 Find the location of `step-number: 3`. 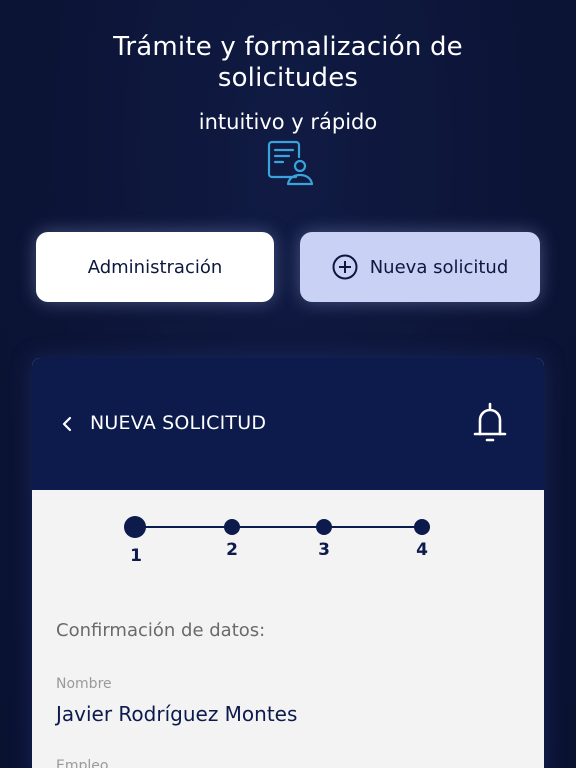

step-number: 3 is located at coordinates (324, 550).